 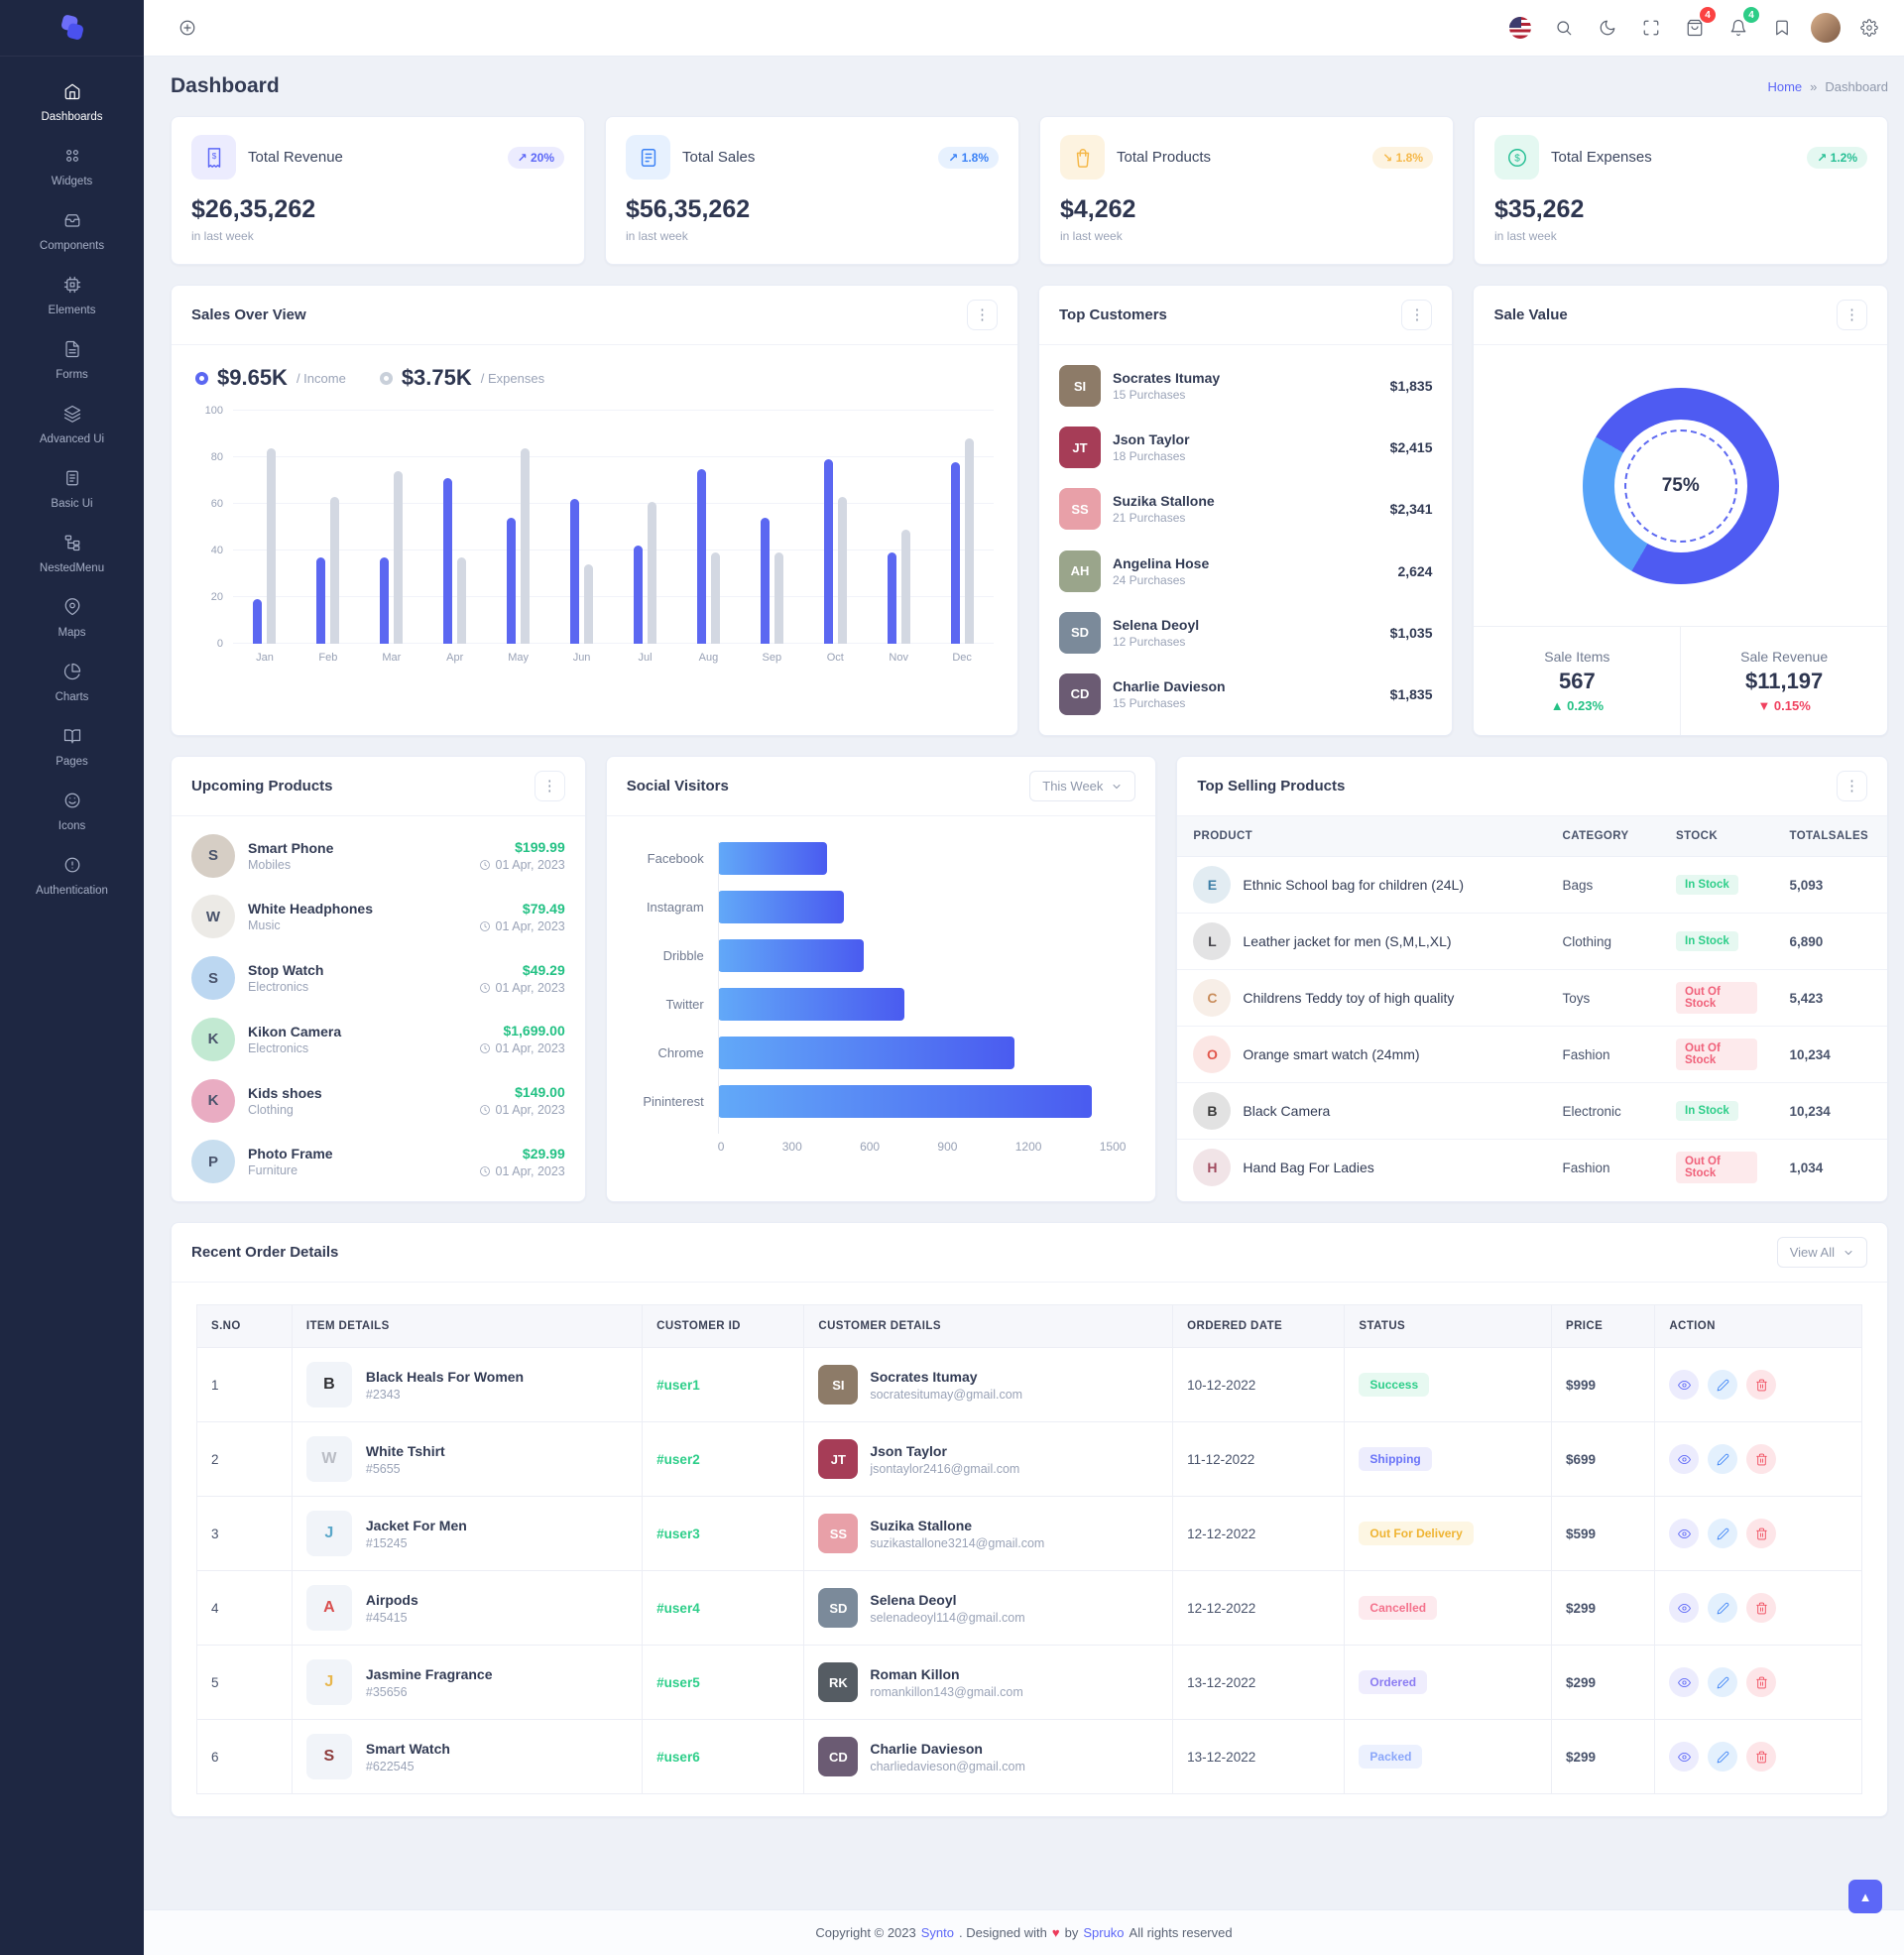 What do you see at coordinates (678, 1534) in the screenshot?
I see `customer-id-link: #user3` at bounding box center [678, 1534].